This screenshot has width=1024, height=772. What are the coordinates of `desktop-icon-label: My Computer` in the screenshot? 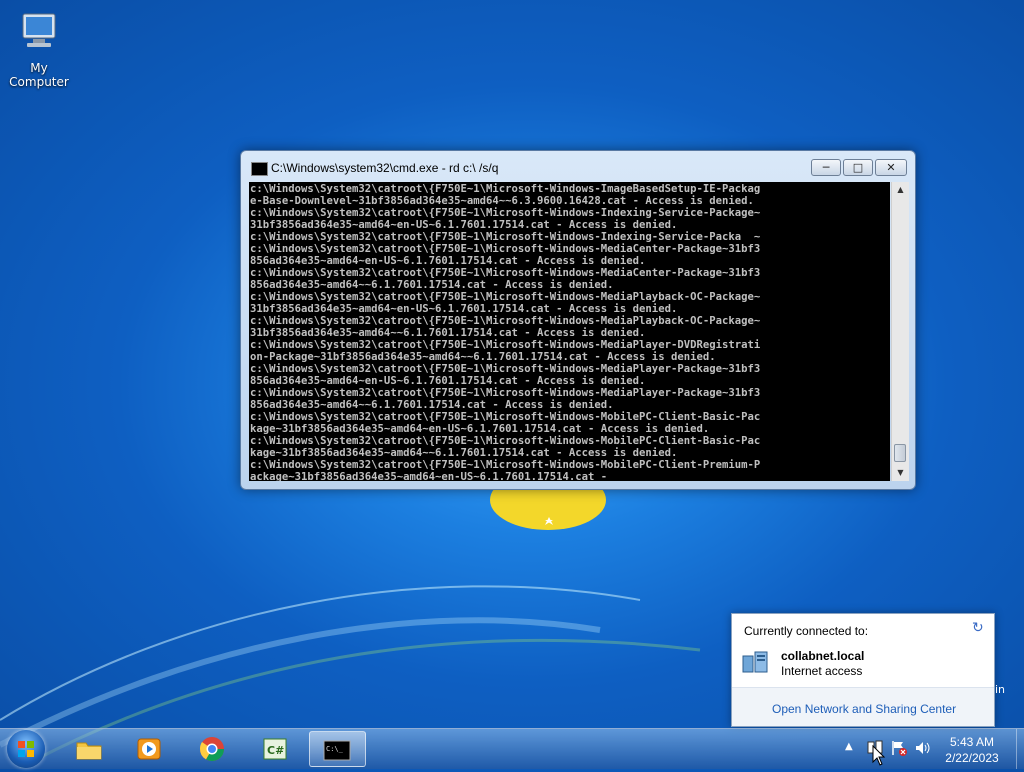 It's located at (39, 75).